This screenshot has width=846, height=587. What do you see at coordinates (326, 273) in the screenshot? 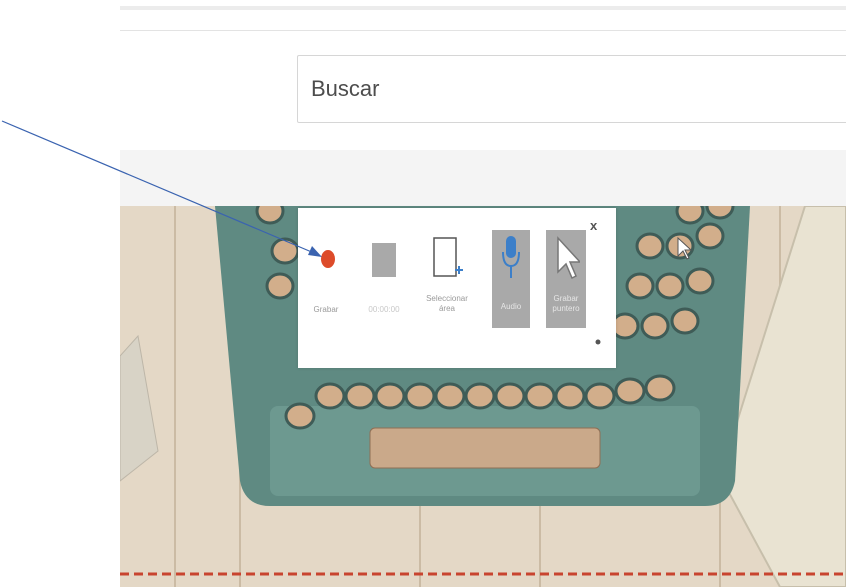
I see `record-button: Grabar` at bounding box center [326, 273].